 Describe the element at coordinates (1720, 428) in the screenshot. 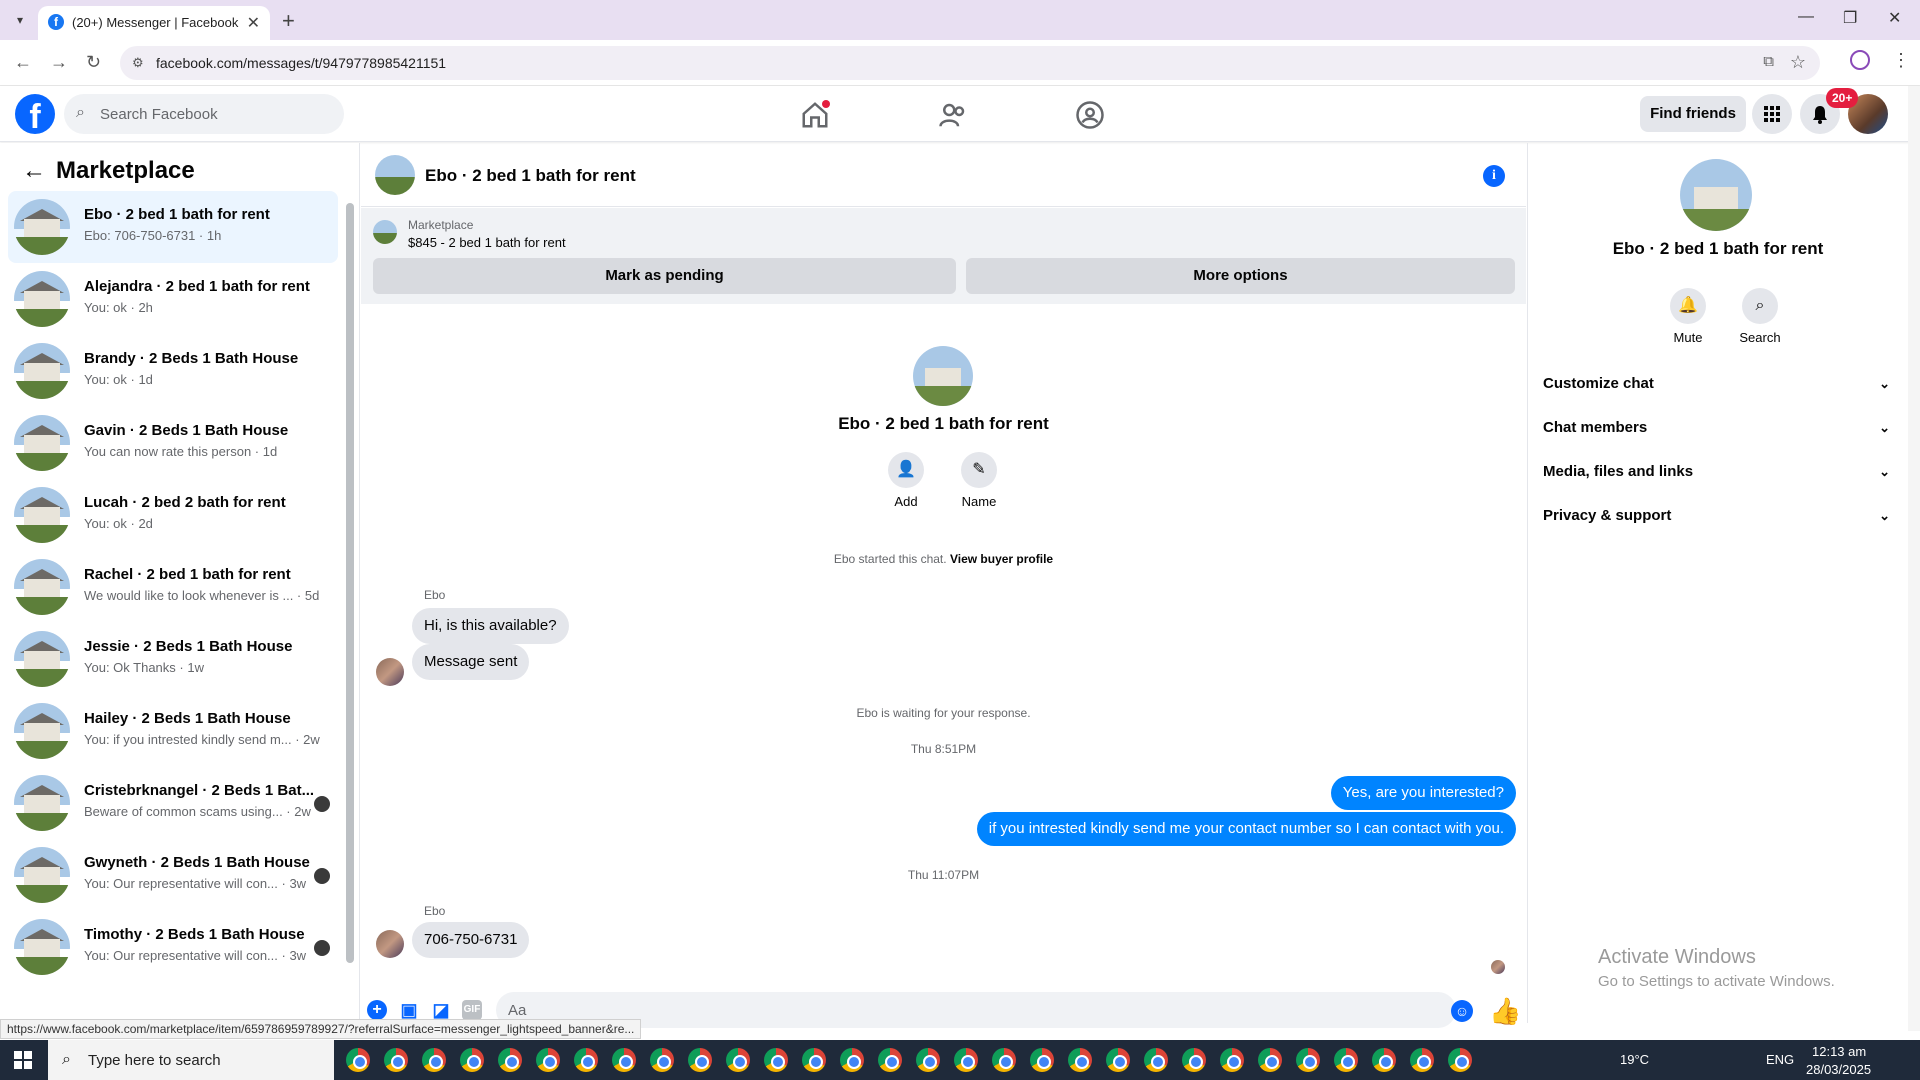

I see `section-chat-members: Chat members ⌄` at that location.